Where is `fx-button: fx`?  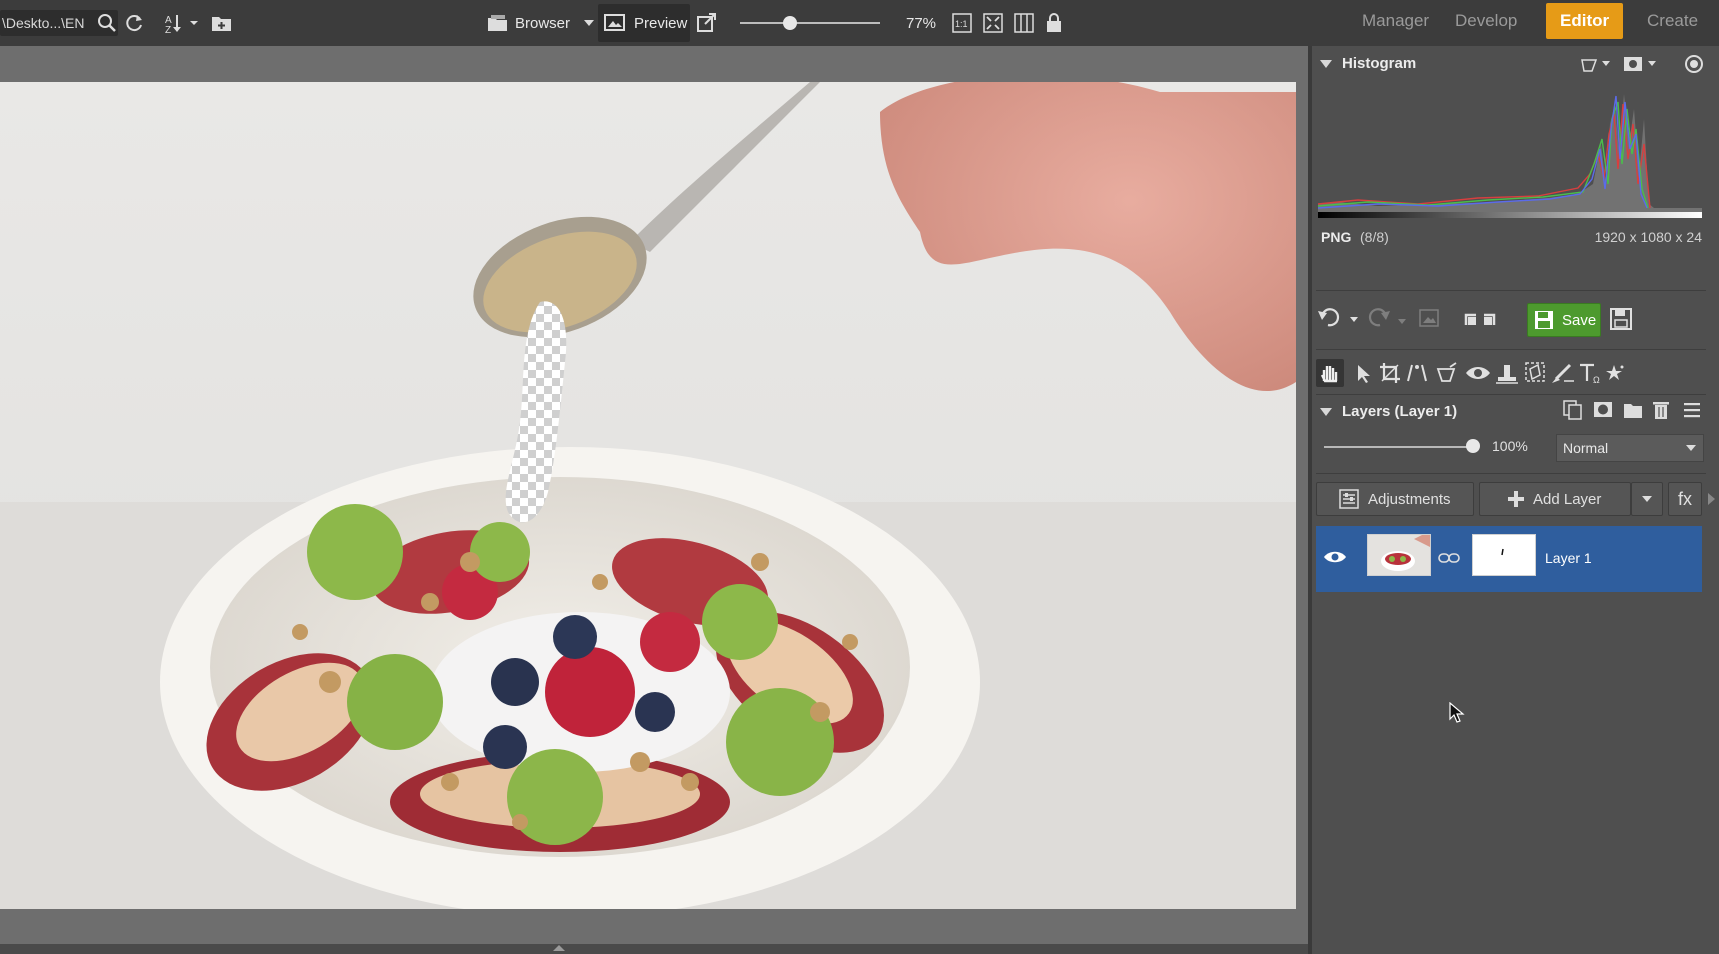
fx-button: fx is located at coordinates (1685, 499).